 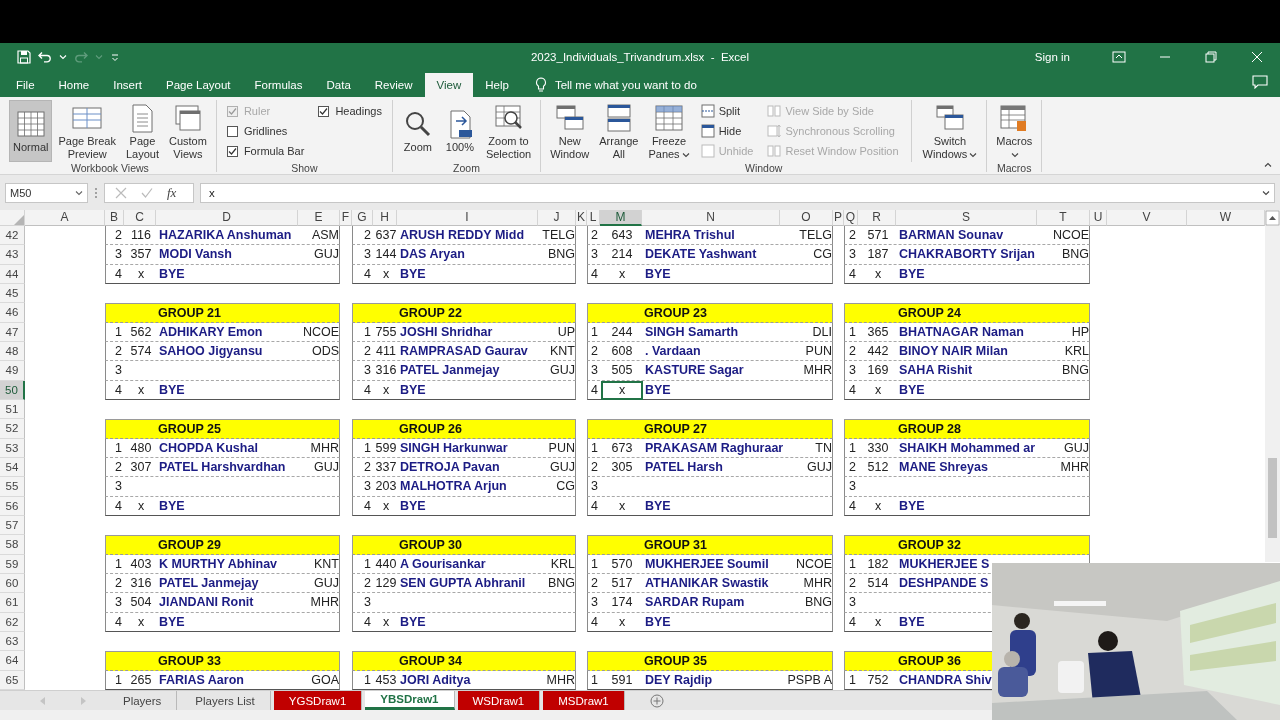 What do you see at coordinates (367, 564) in the screenshot?
I see `seed-number: 1` at bounding box center [367, 564].